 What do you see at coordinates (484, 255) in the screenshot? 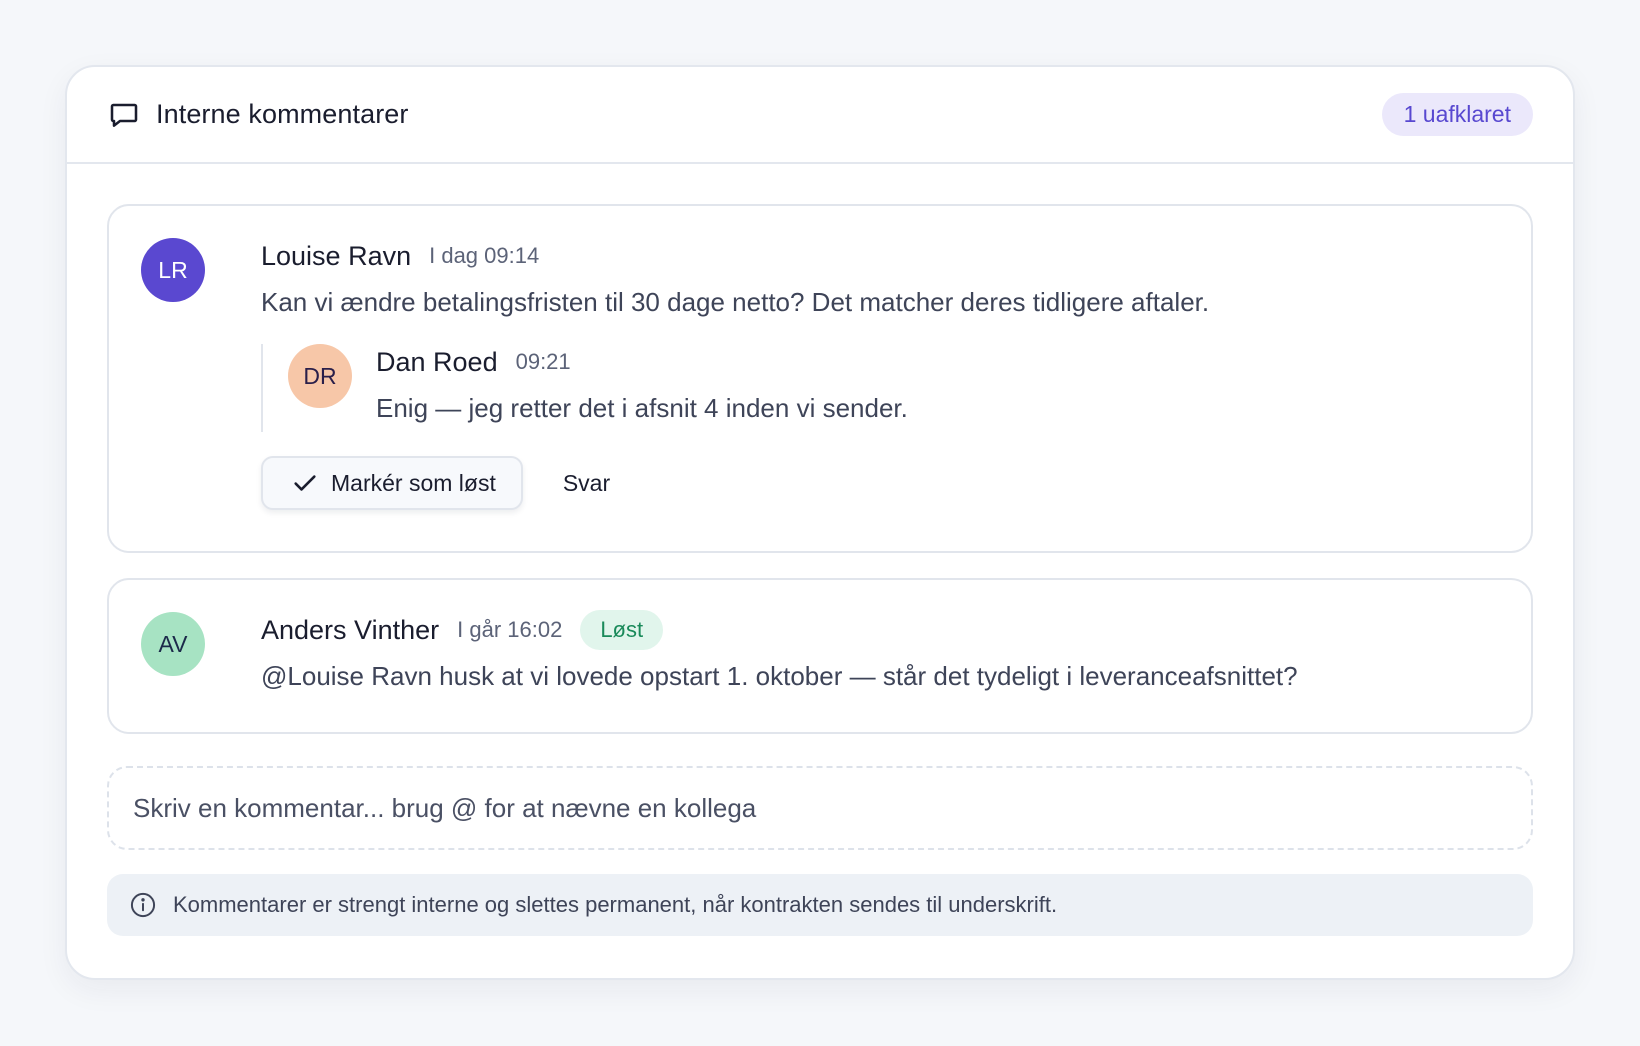
I see `comment-time: I dag 09:14` at bounding box center [484, 255].